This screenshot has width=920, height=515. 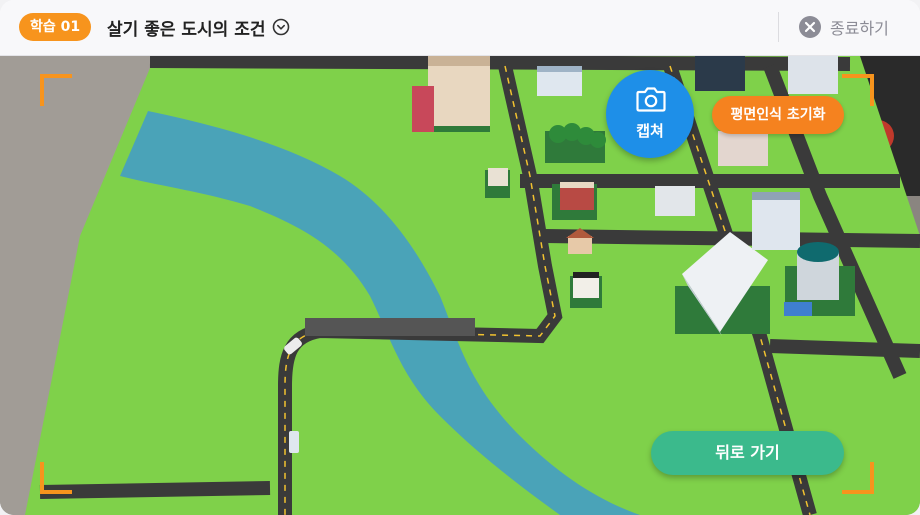 I want to click on back-button: 뒤로 가기, so click(x=747, y=453).